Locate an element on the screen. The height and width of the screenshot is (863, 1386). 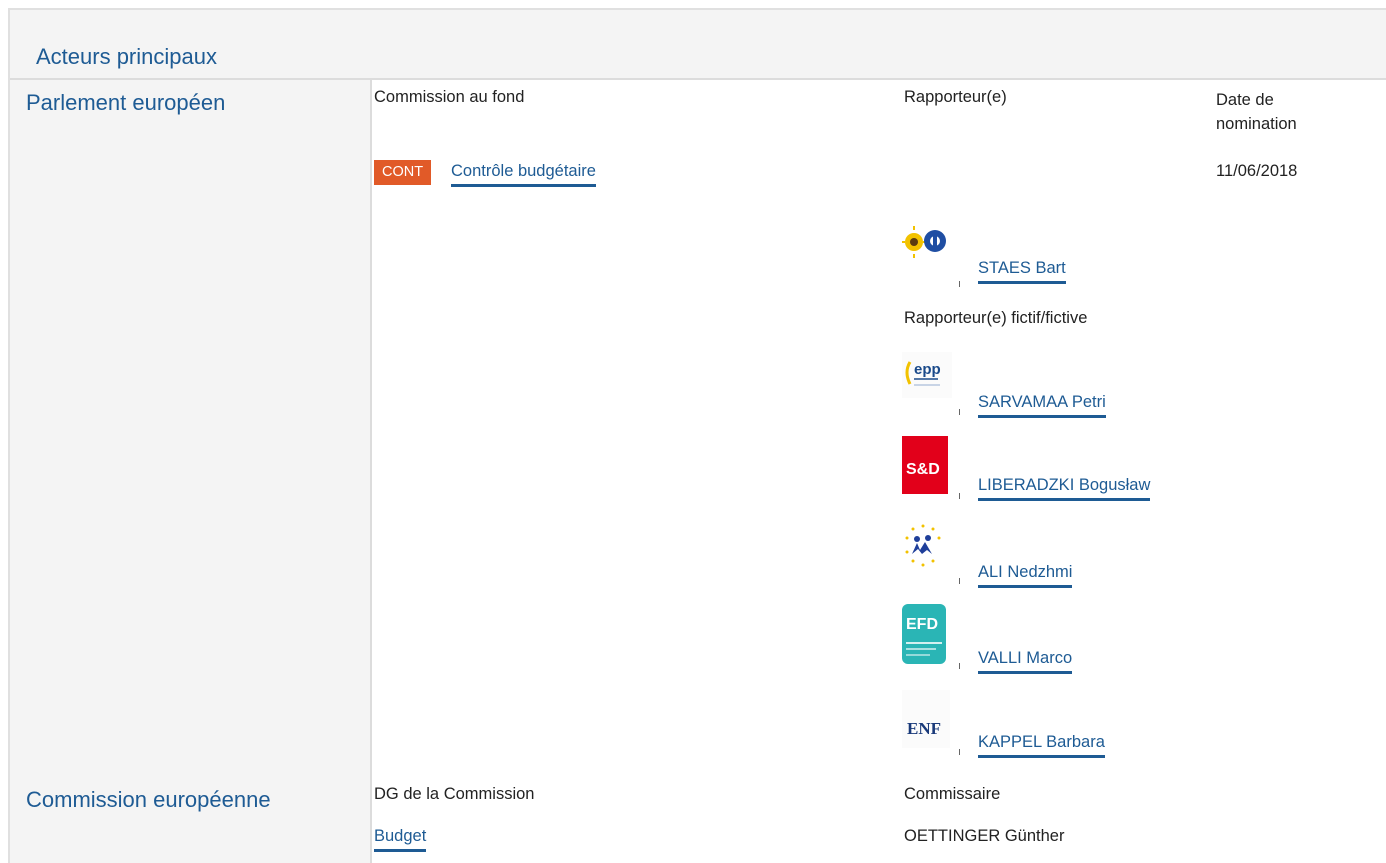
rapporteur-column-header: Rapporteur(e) is located at coordinates (955, 97).